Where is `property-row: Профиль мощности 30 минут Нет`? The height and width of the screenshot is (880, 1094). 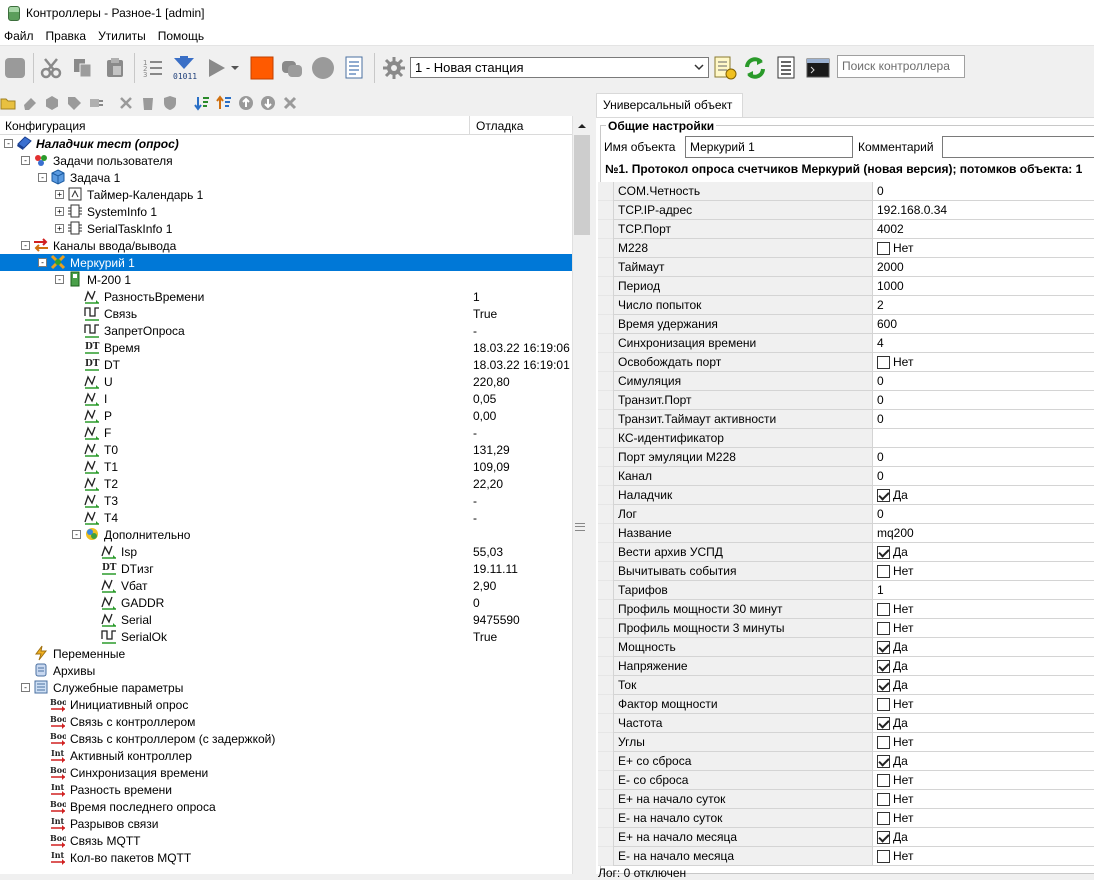 property-row: Профиль мощности 30 минут Нет is located at coordinates (846, 609).